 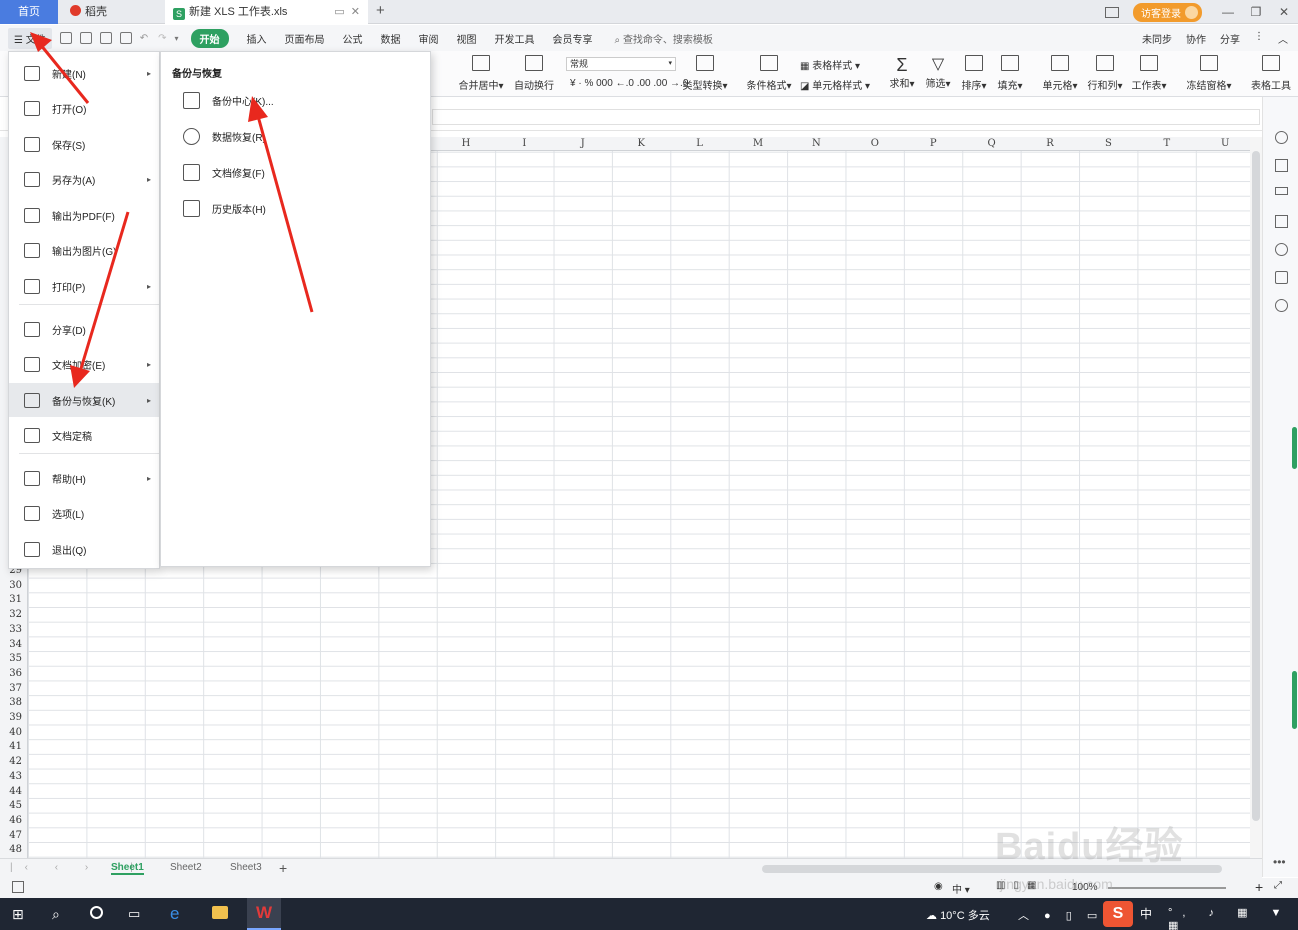 What do you see at coordinates (125, 38) in the screenshot?
I see `preview-quick-icon` at bounding box center [125, 38].